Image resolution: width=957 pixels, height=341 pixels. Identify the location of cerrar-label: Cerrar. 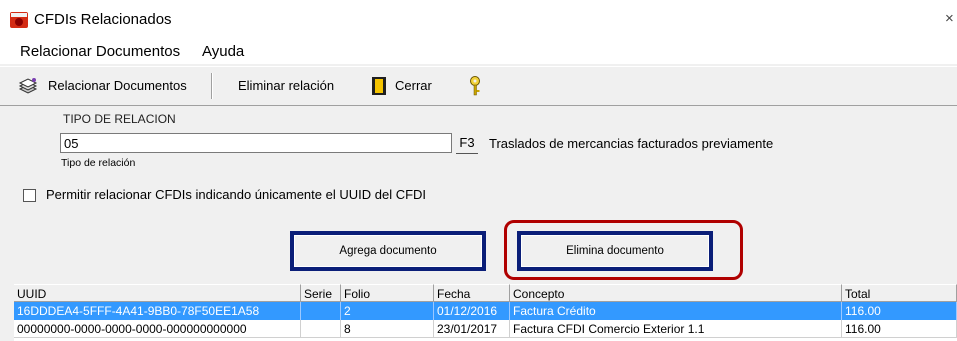
(413, 85).